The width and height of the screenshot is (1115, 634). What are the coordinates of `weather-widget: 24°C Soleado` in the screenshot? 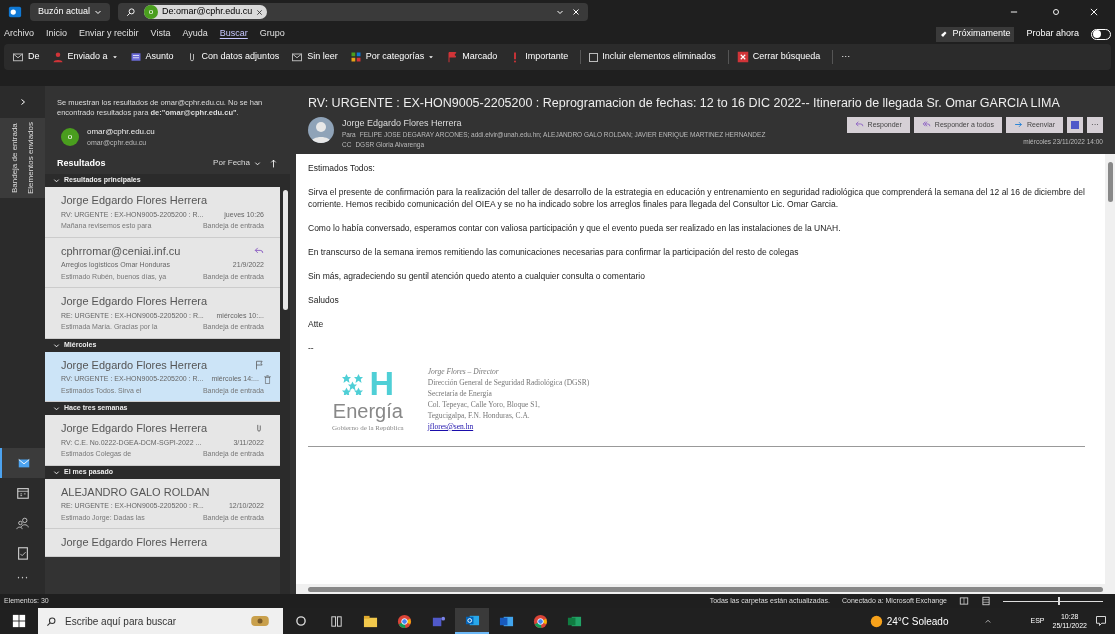 It's located at (909, 621).